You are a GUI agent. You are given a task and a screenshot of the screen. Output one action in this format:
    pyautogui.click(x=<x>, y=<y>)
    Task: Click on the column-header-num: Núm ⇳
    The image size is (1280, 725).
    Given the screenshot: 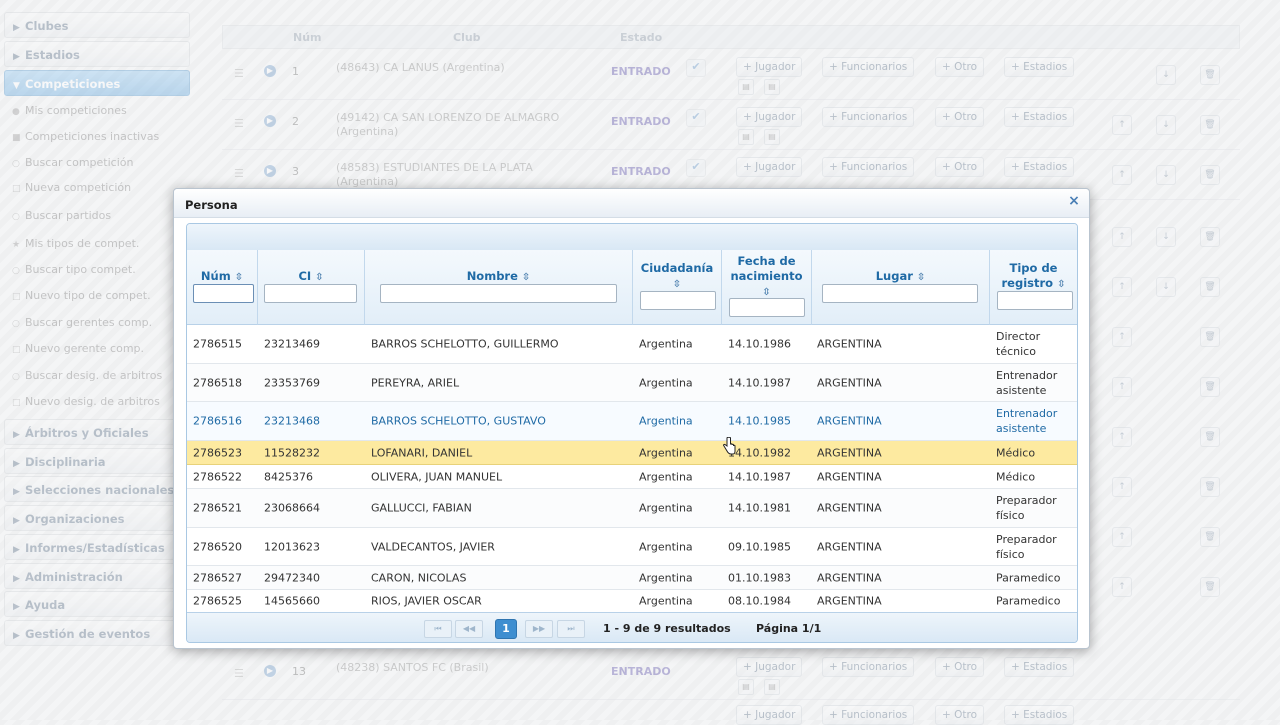 What is the action you would take?
    pyautogui.click(x=222, y=287)
    